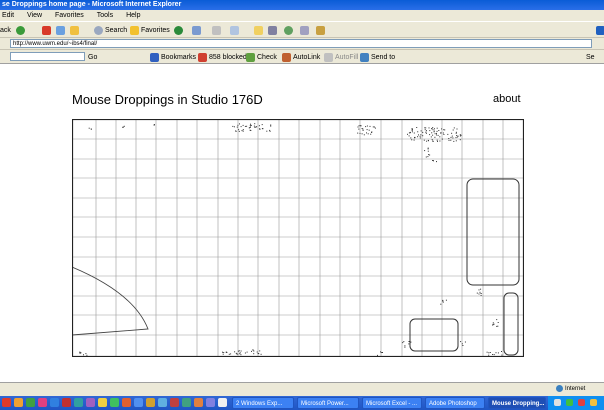 The width and height of the screenshot is (604, 410). What do you see at coordinates (273, 30) in the screenshot?
I see `research-icon` at bounding box center [273, 30].